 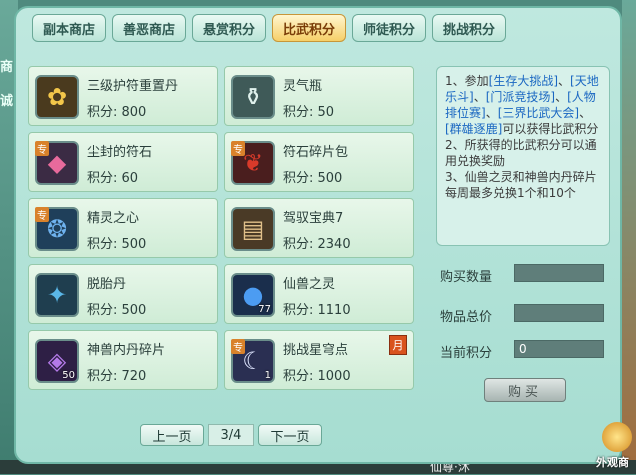 I want to click on item-points: 积分: 1110, so click(x=317, y=310).